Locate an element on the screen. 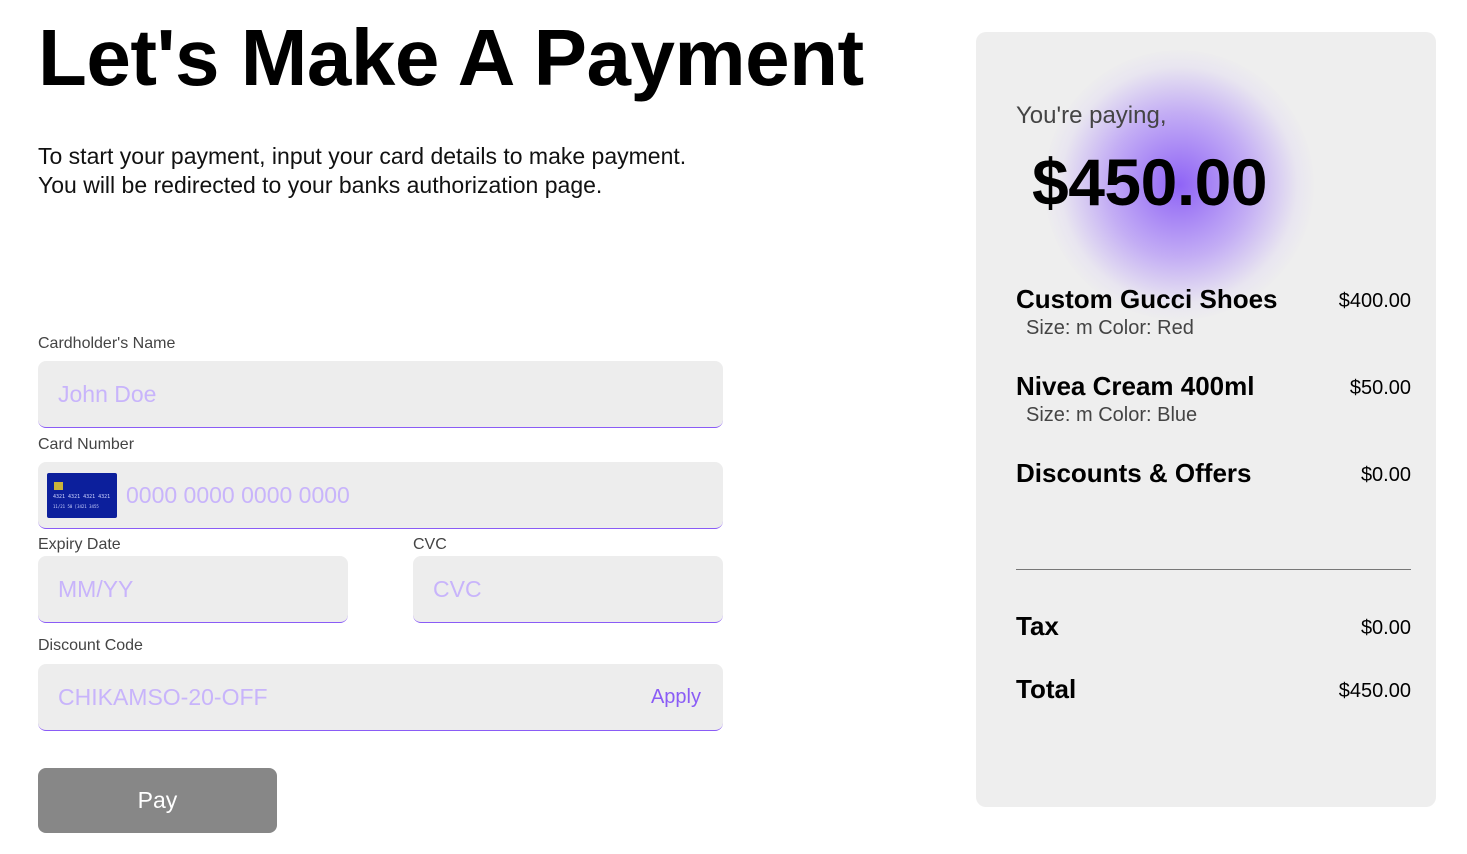 The width and height of the screenshot is (1467, 854). expiry-date-field is located at coordinates (193, 589).